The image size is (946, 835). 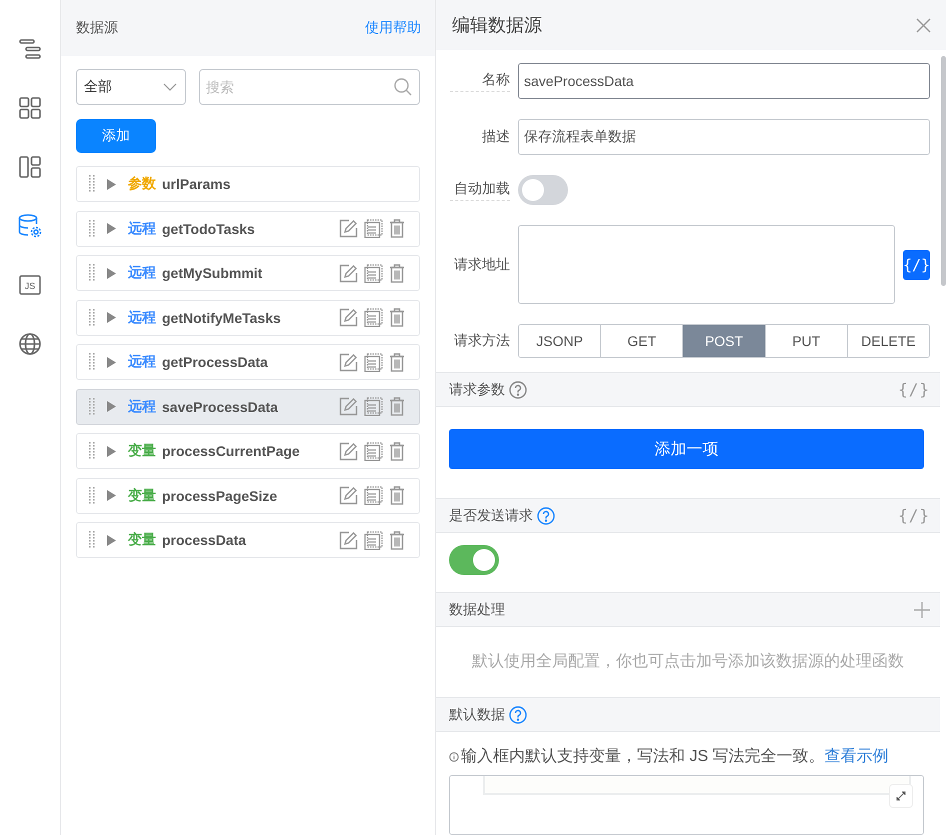 What do you see at coordinates (248, 362) in the screenshot?
I see `datasource-item: 远程 getProcessData` at bounding box center [248, 362].